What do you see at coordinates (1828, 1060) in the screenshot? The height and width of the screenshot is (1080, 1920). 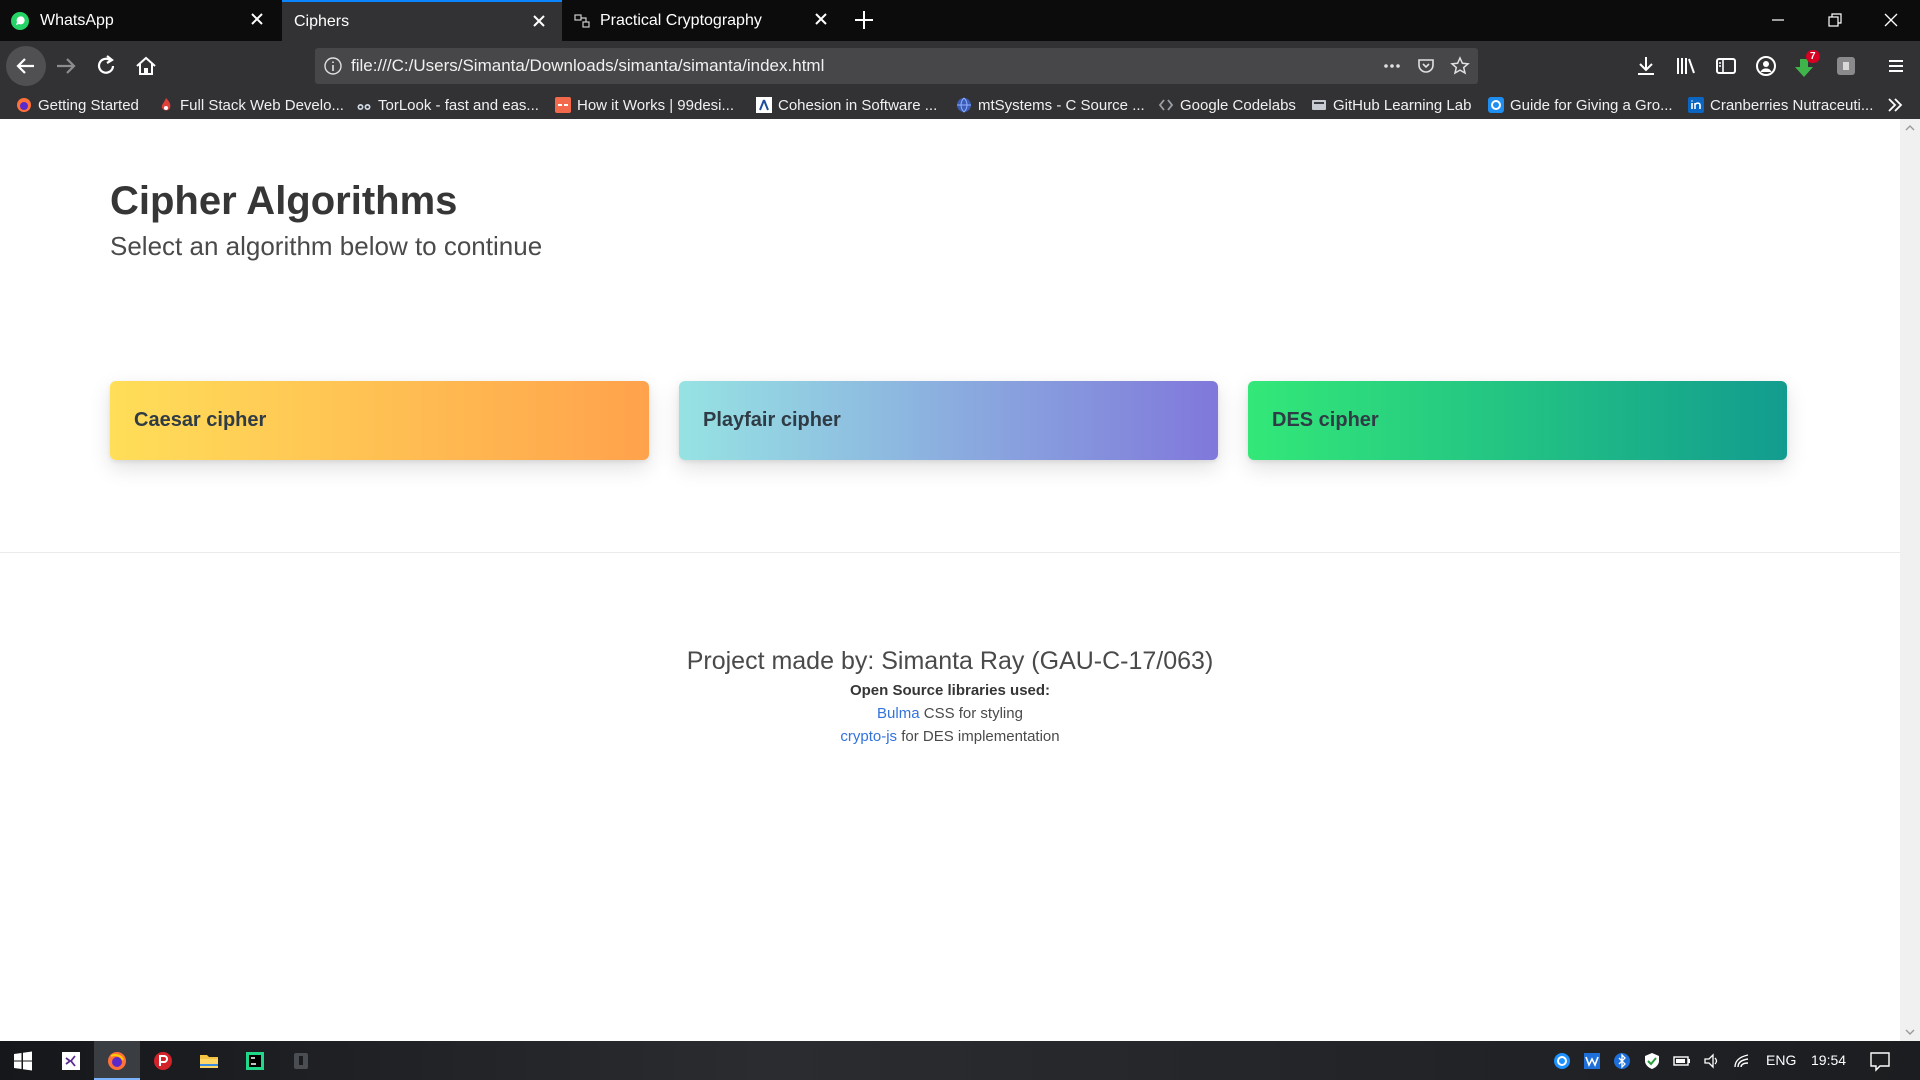 I see `clock-time: 19:54` at bounding box center [1828, 1060].